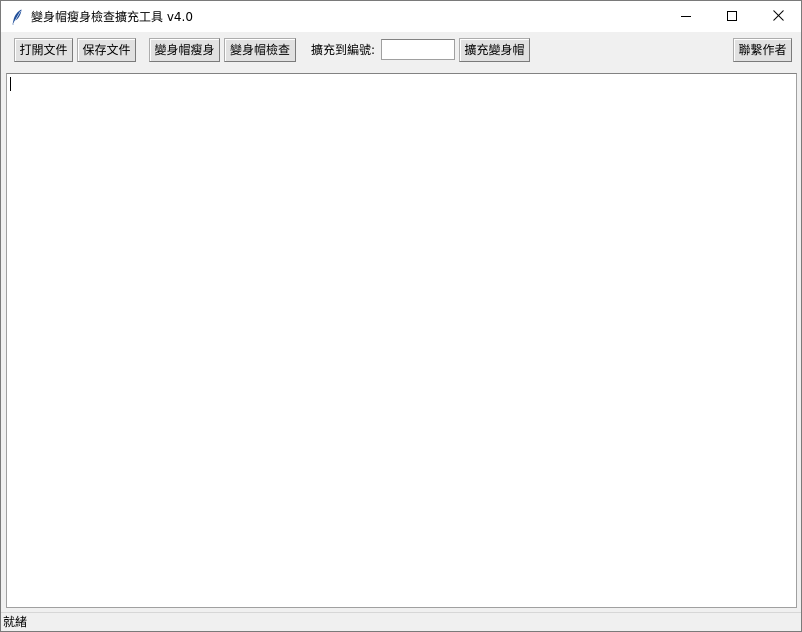 The width and height of the screenshot is (802, 632). I want to click on title-bar: 變身帽瘦身檢查擴充工具 v4.0, so click(401, 16).